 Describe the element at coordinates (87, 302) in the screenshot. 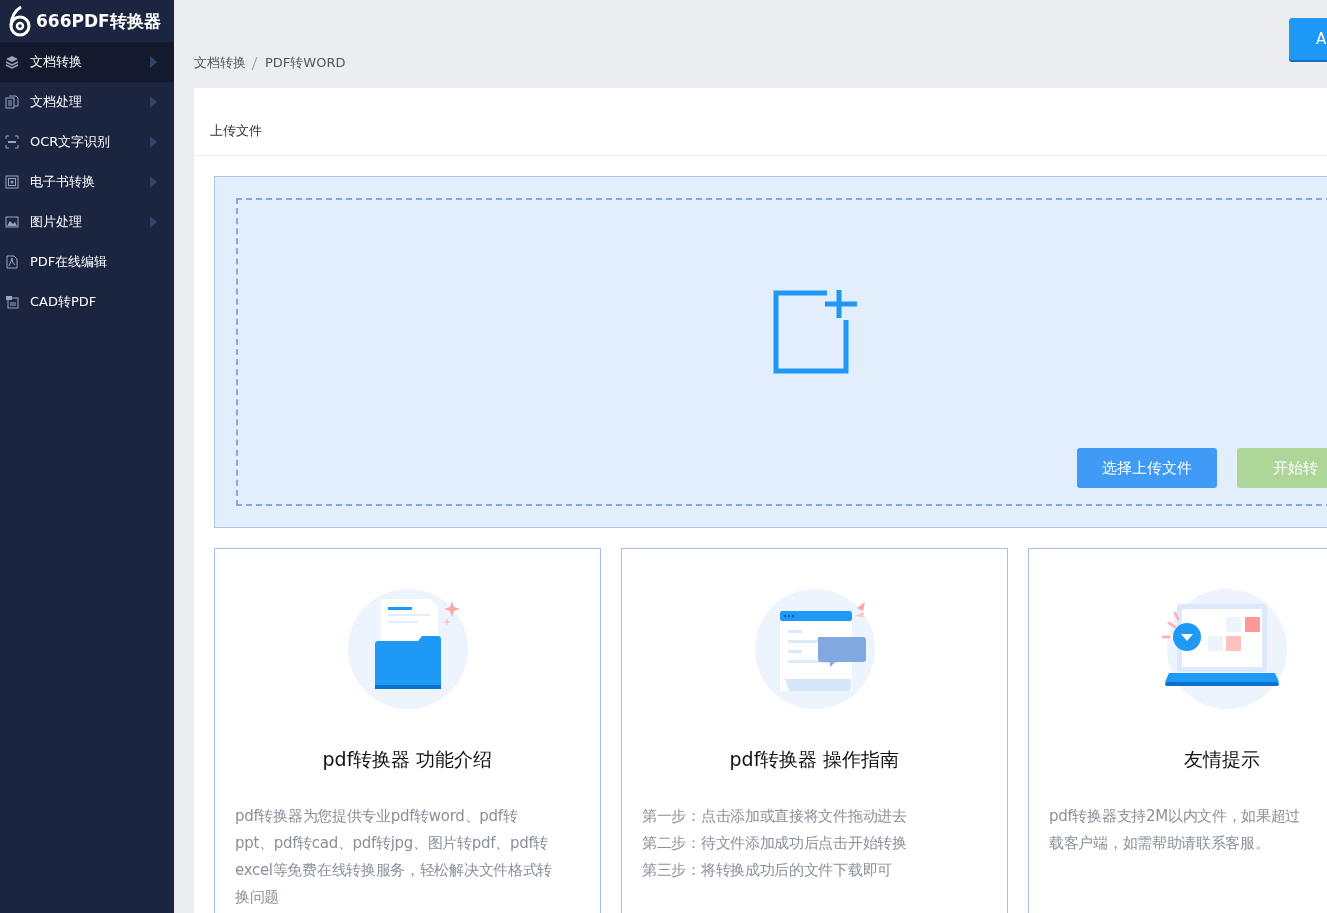

I see `sidebar-item: CAD转PDF` at that location.